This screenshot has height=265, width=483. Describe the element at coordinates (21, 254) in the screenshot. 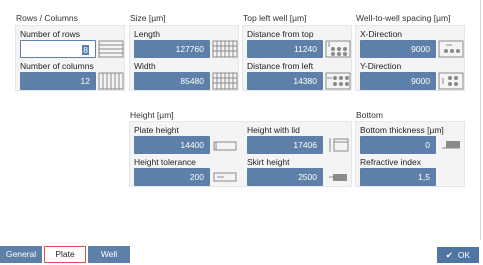

I see `tab-general: General` at that location.